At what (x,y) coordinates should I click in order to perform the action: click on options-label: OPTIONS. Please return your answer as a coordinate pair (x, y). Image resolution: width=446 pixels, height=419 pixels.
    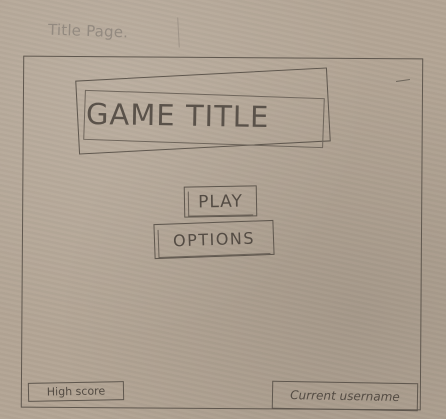
    Looking at the image, I should click on (214, 239).